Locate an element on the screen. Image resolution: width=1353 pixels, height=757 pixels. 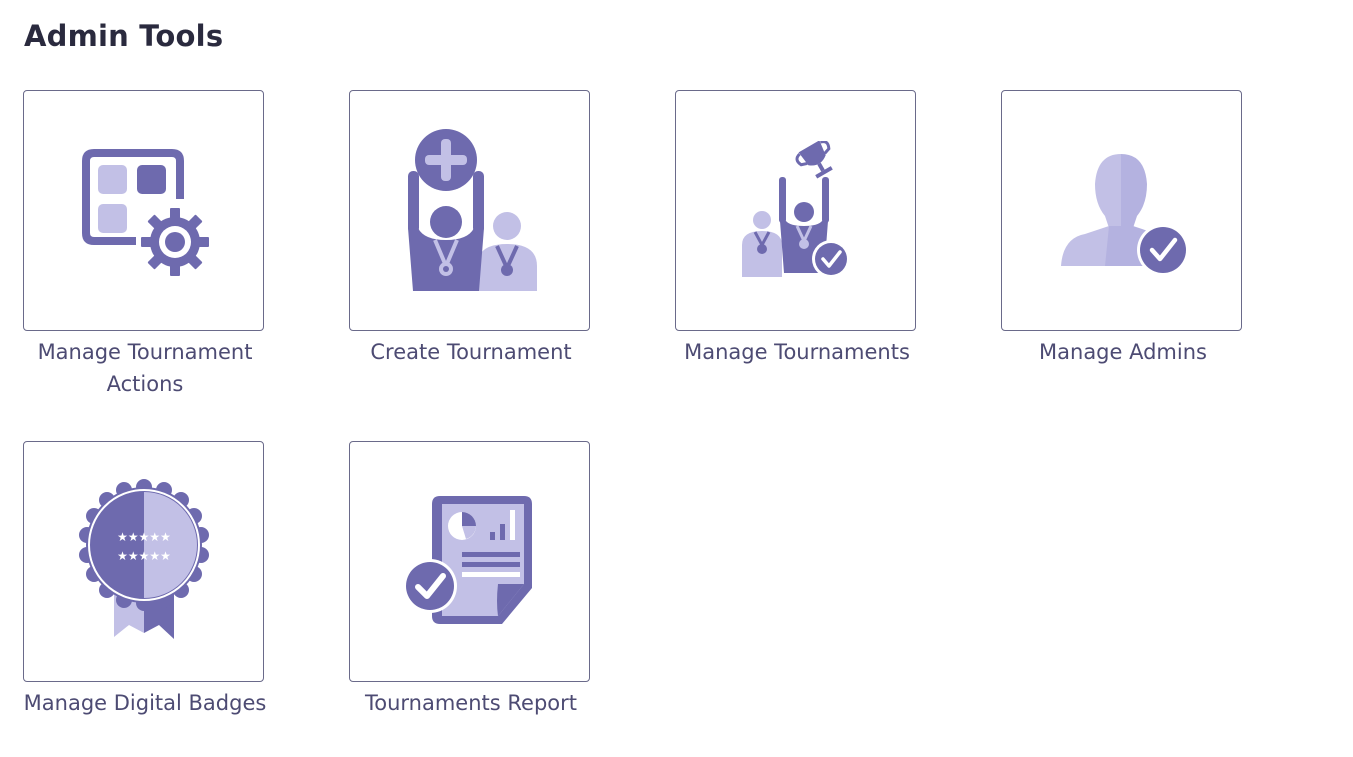
tile-label: Manage Tournaments is located at coordinates (797, 352).